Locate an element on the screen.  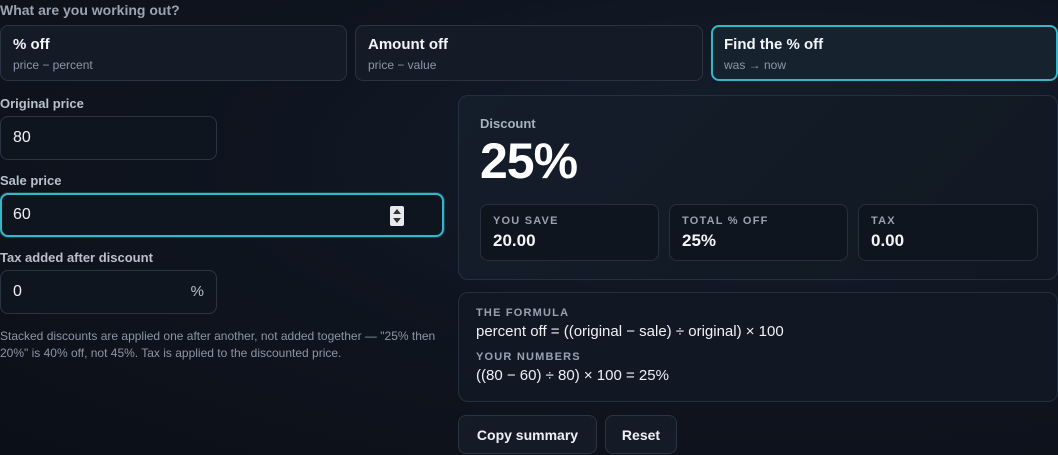
stat-tax: TAX 0.00 is located at coordinates (948, 232).